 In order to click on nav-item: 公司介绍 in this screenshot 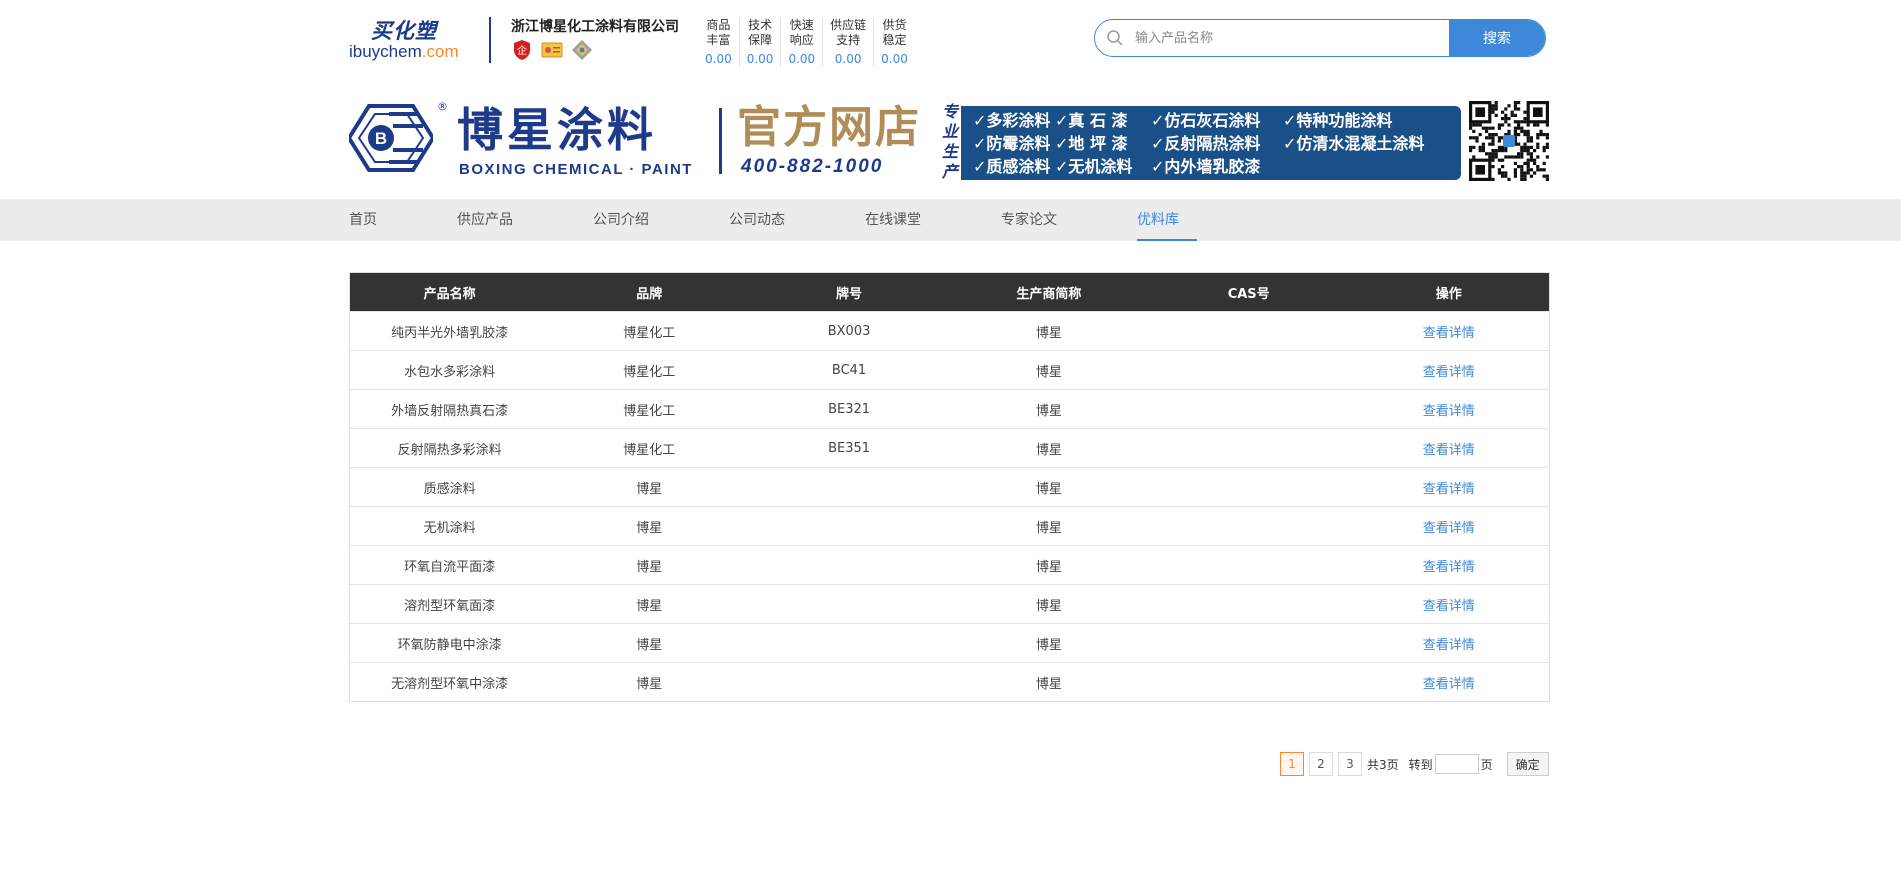, I will do `click(661, 220)`.